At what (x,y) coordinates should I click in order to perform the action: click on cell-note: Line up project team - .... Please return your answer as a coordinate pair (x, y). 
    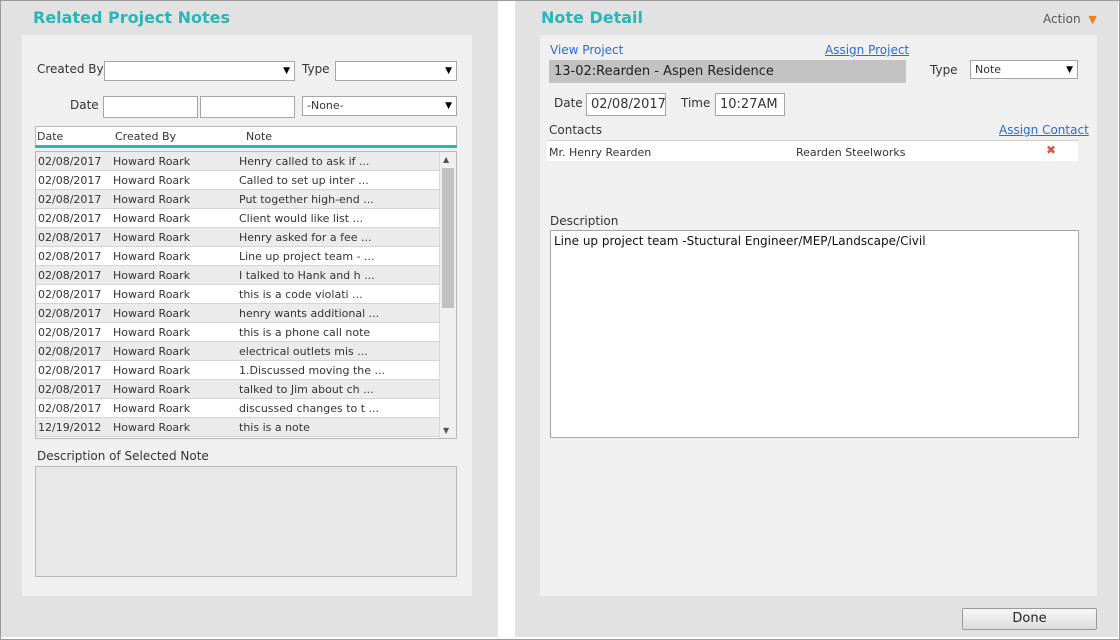
    Looking at the image, I should click on (307, 256).